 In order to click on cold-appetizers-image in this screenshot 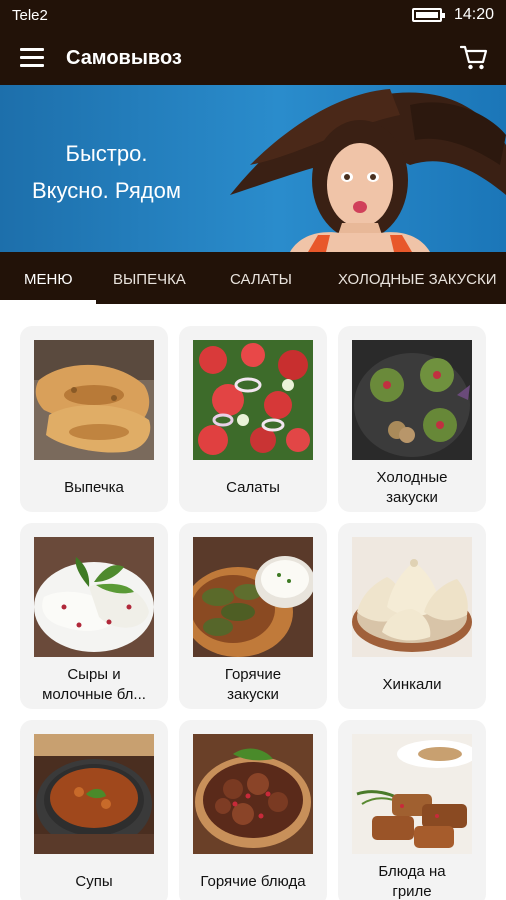, I will do `click(412, 400)`.